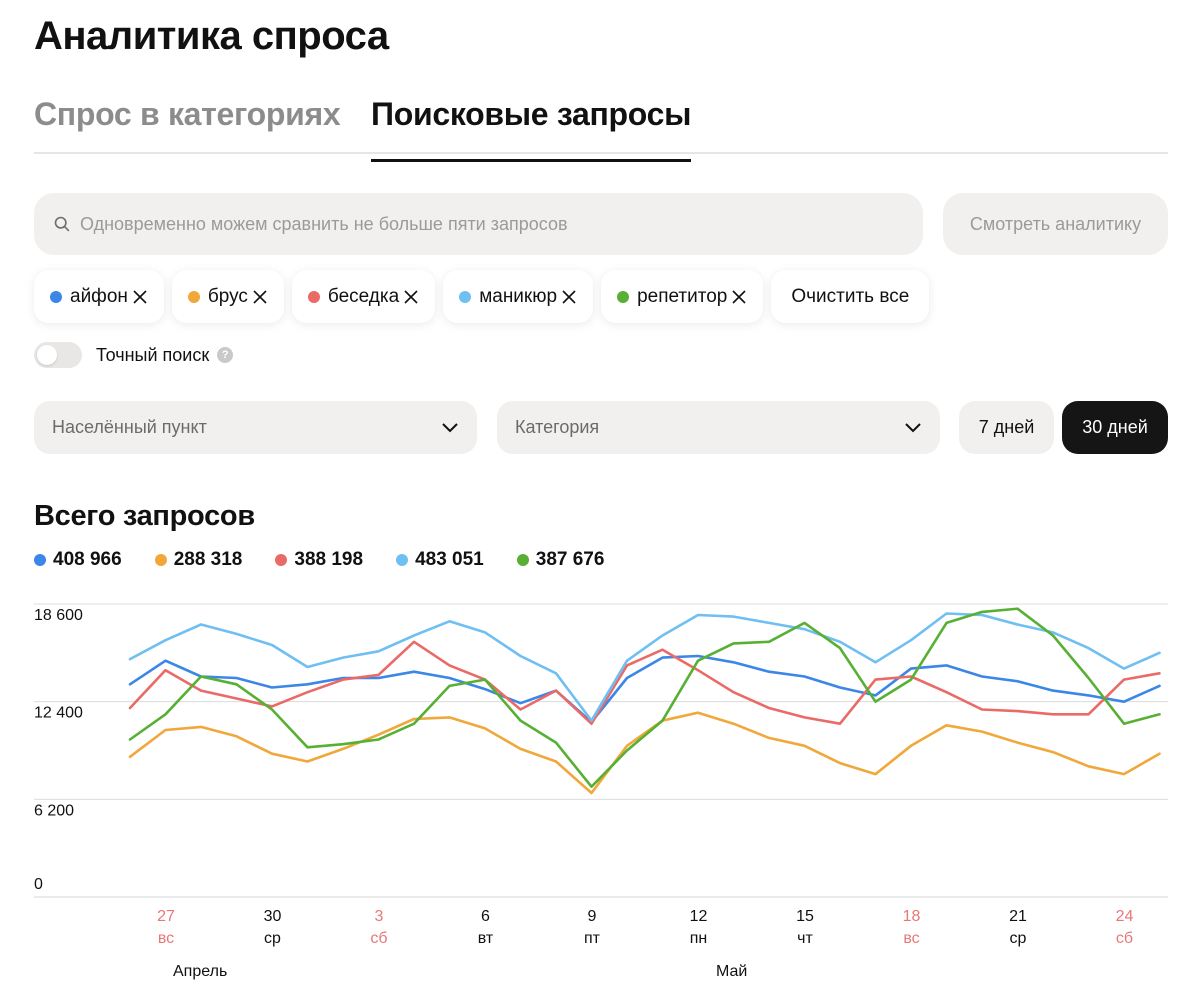  I want to click on legend-item: 288 318, so click(198, 560).